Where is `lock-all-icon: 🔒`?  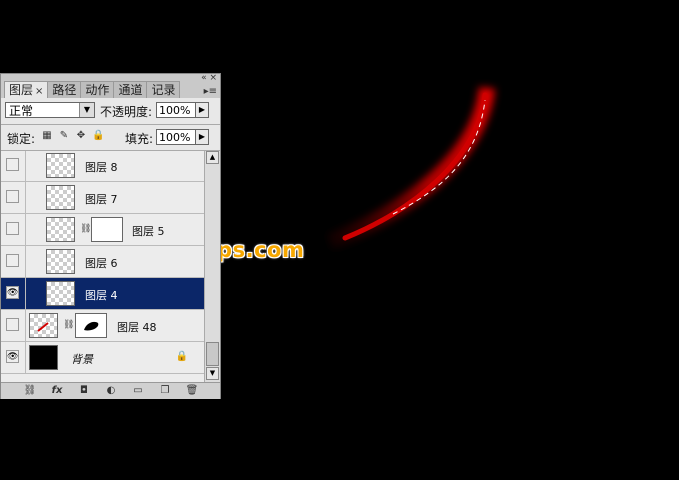
lock-all-icon: 🔒 is located at coordinates (98, 136).